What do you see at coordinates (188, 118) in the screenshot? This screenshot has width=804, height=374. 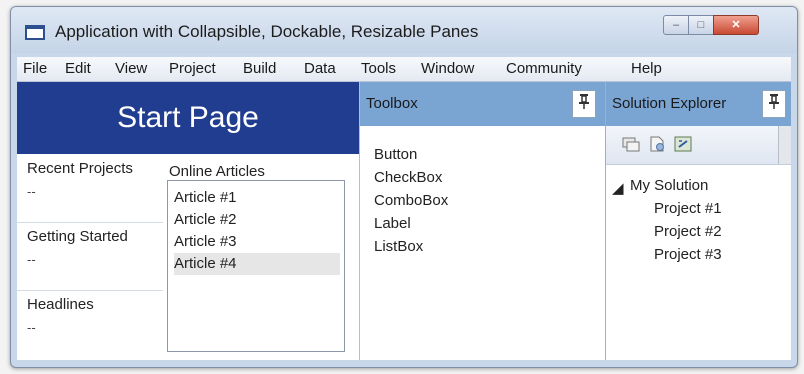 I see `start-page-banner: Start Page` at bounding box center [188, 118].